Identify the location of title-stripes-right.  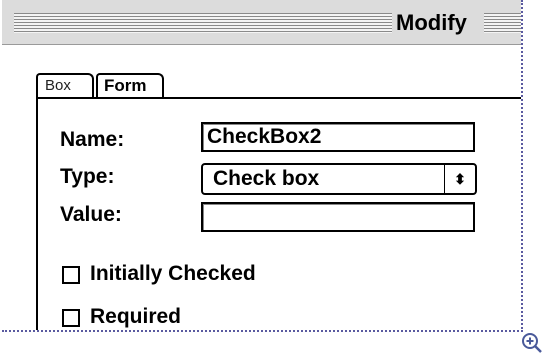
(502, 23).